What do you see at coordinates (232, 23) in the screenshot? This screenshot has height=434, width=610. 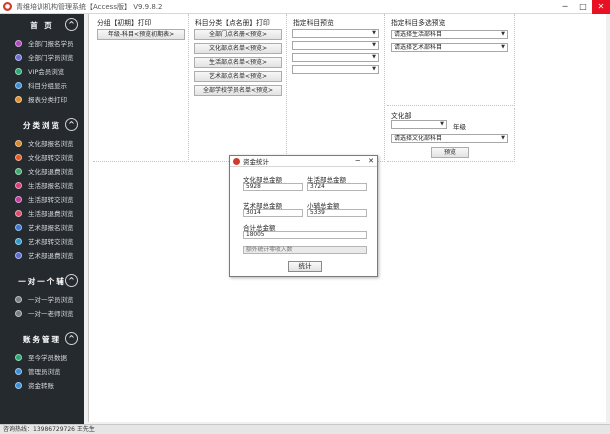 I see `panel-title-subject: 科目分类【点名册】打印` at bounding box center [232, 23].